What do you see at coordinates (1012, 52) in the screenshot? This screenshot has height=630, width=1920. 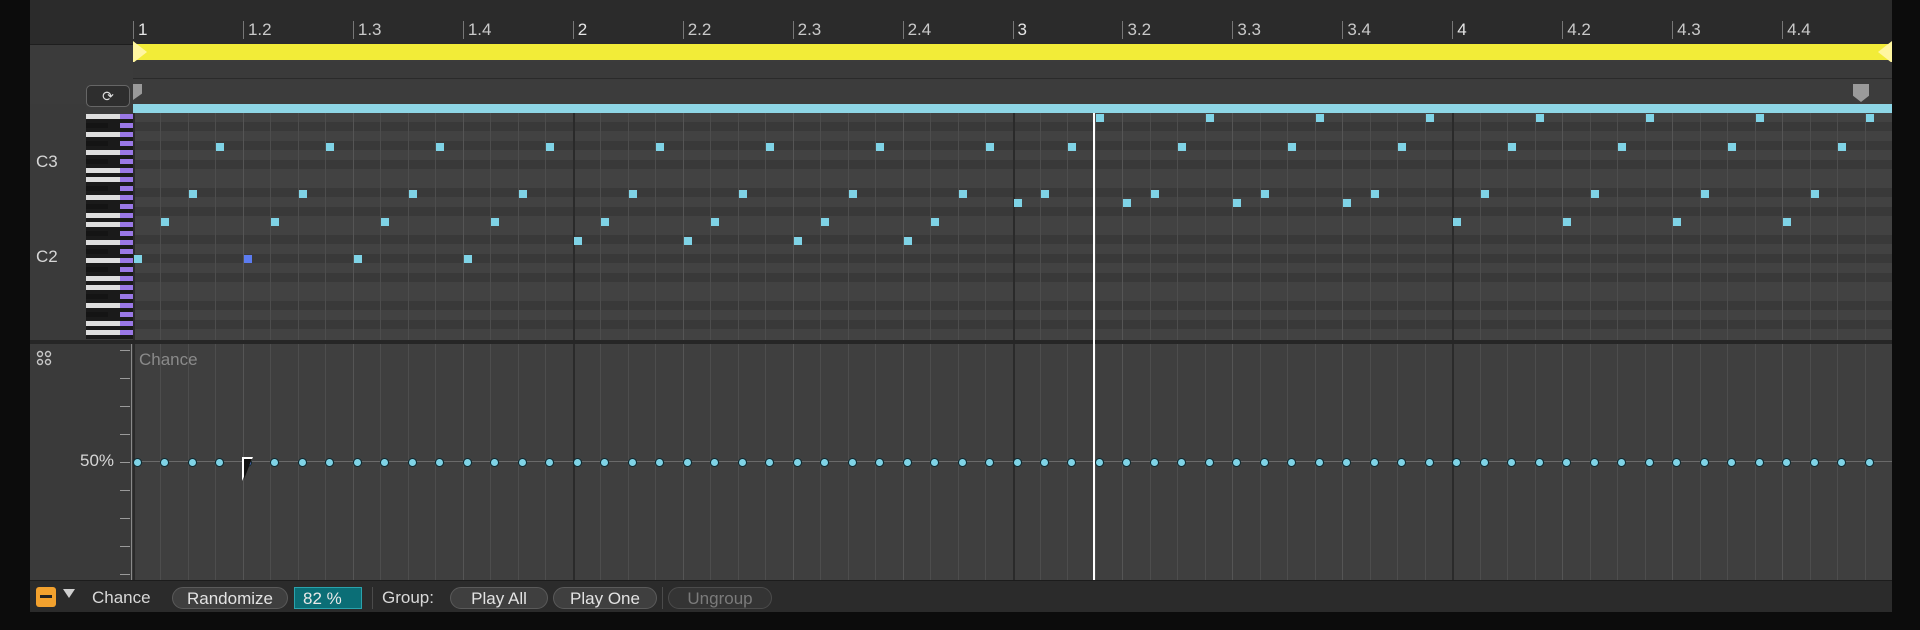 I see `loop-brace` at bounding box center [1012, 52].